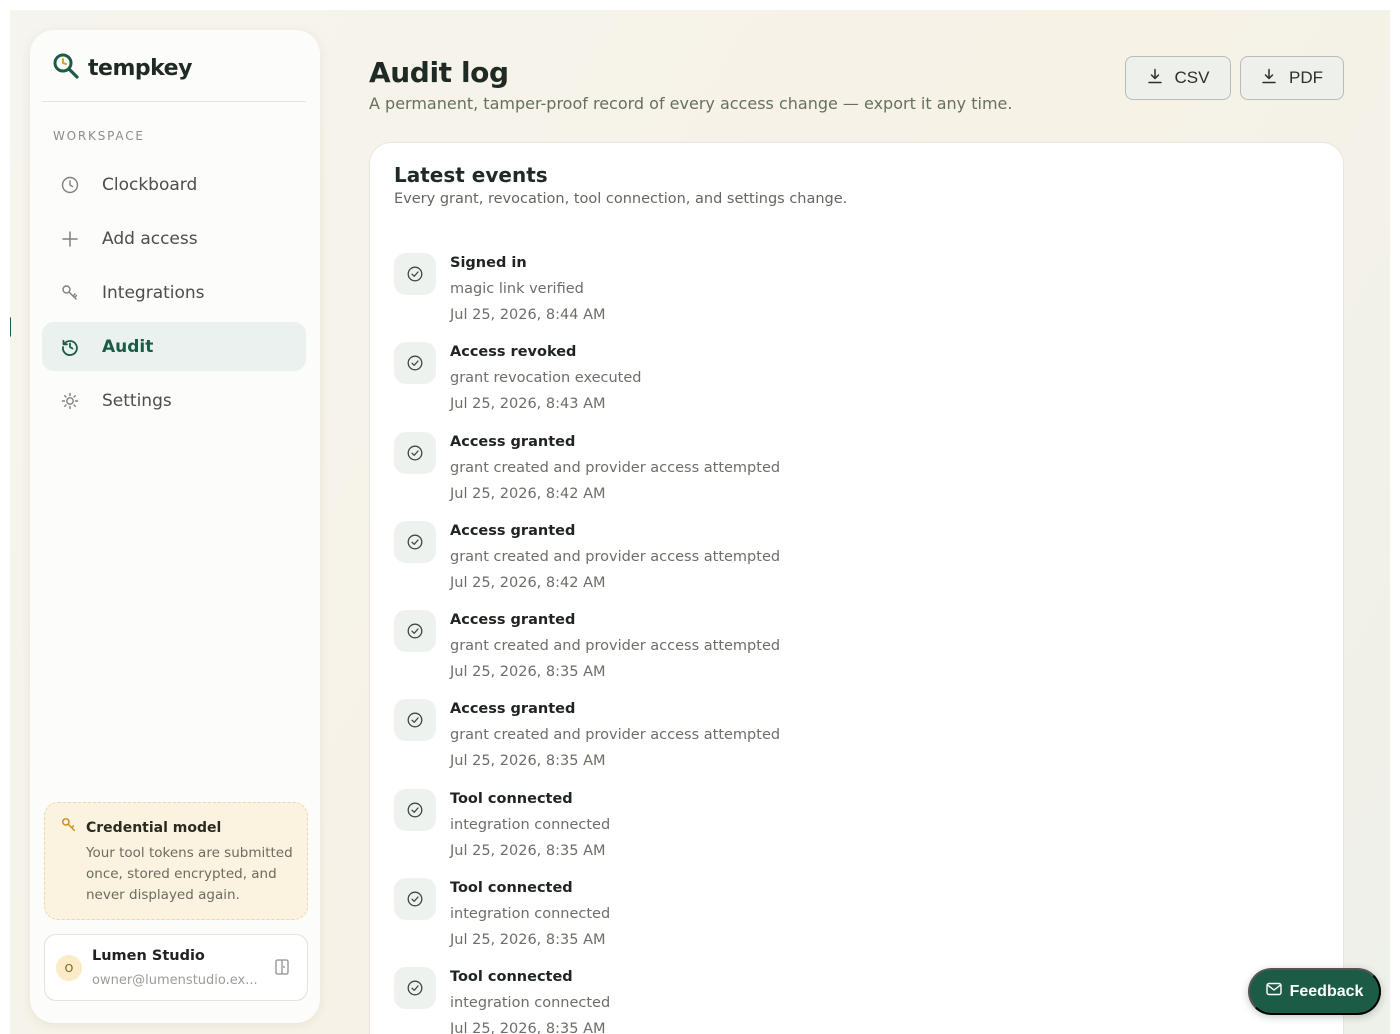 The height and width of the screenshot is (1034, 1400). What do you see at coordinates (439, 72) in the screenshot?
I see `page-title: Audit log` at bounding box center [439, 72].